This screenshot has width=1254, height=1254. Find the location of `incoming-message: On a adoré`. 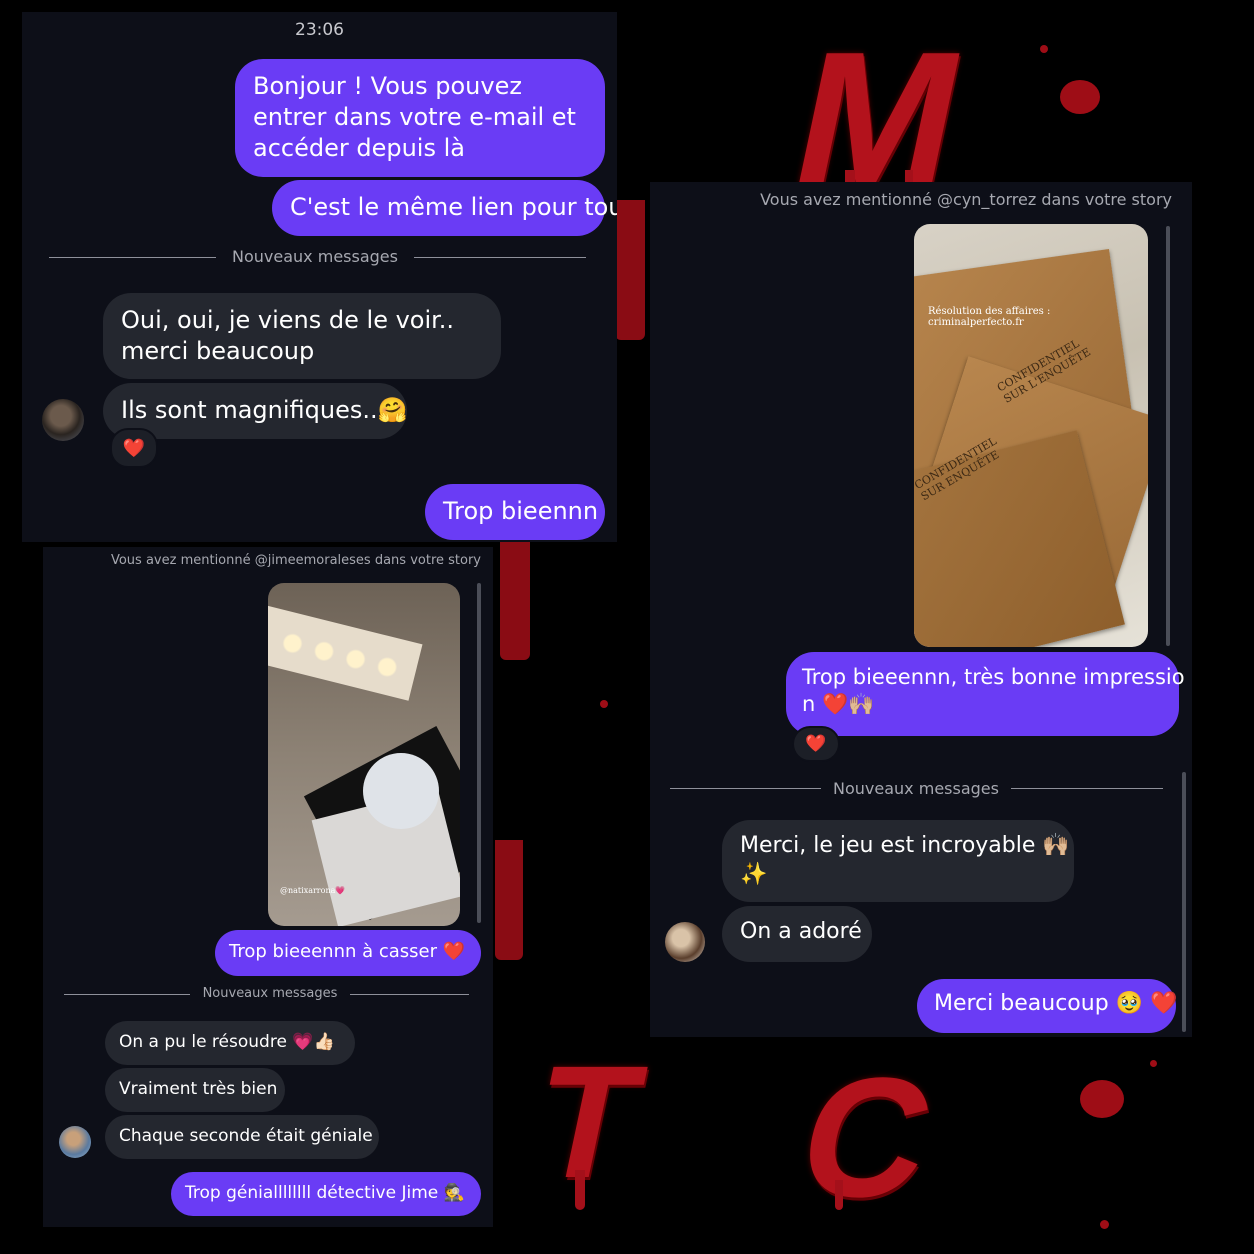

incoming-message: On a adoré is located at coordinates (797, 934).